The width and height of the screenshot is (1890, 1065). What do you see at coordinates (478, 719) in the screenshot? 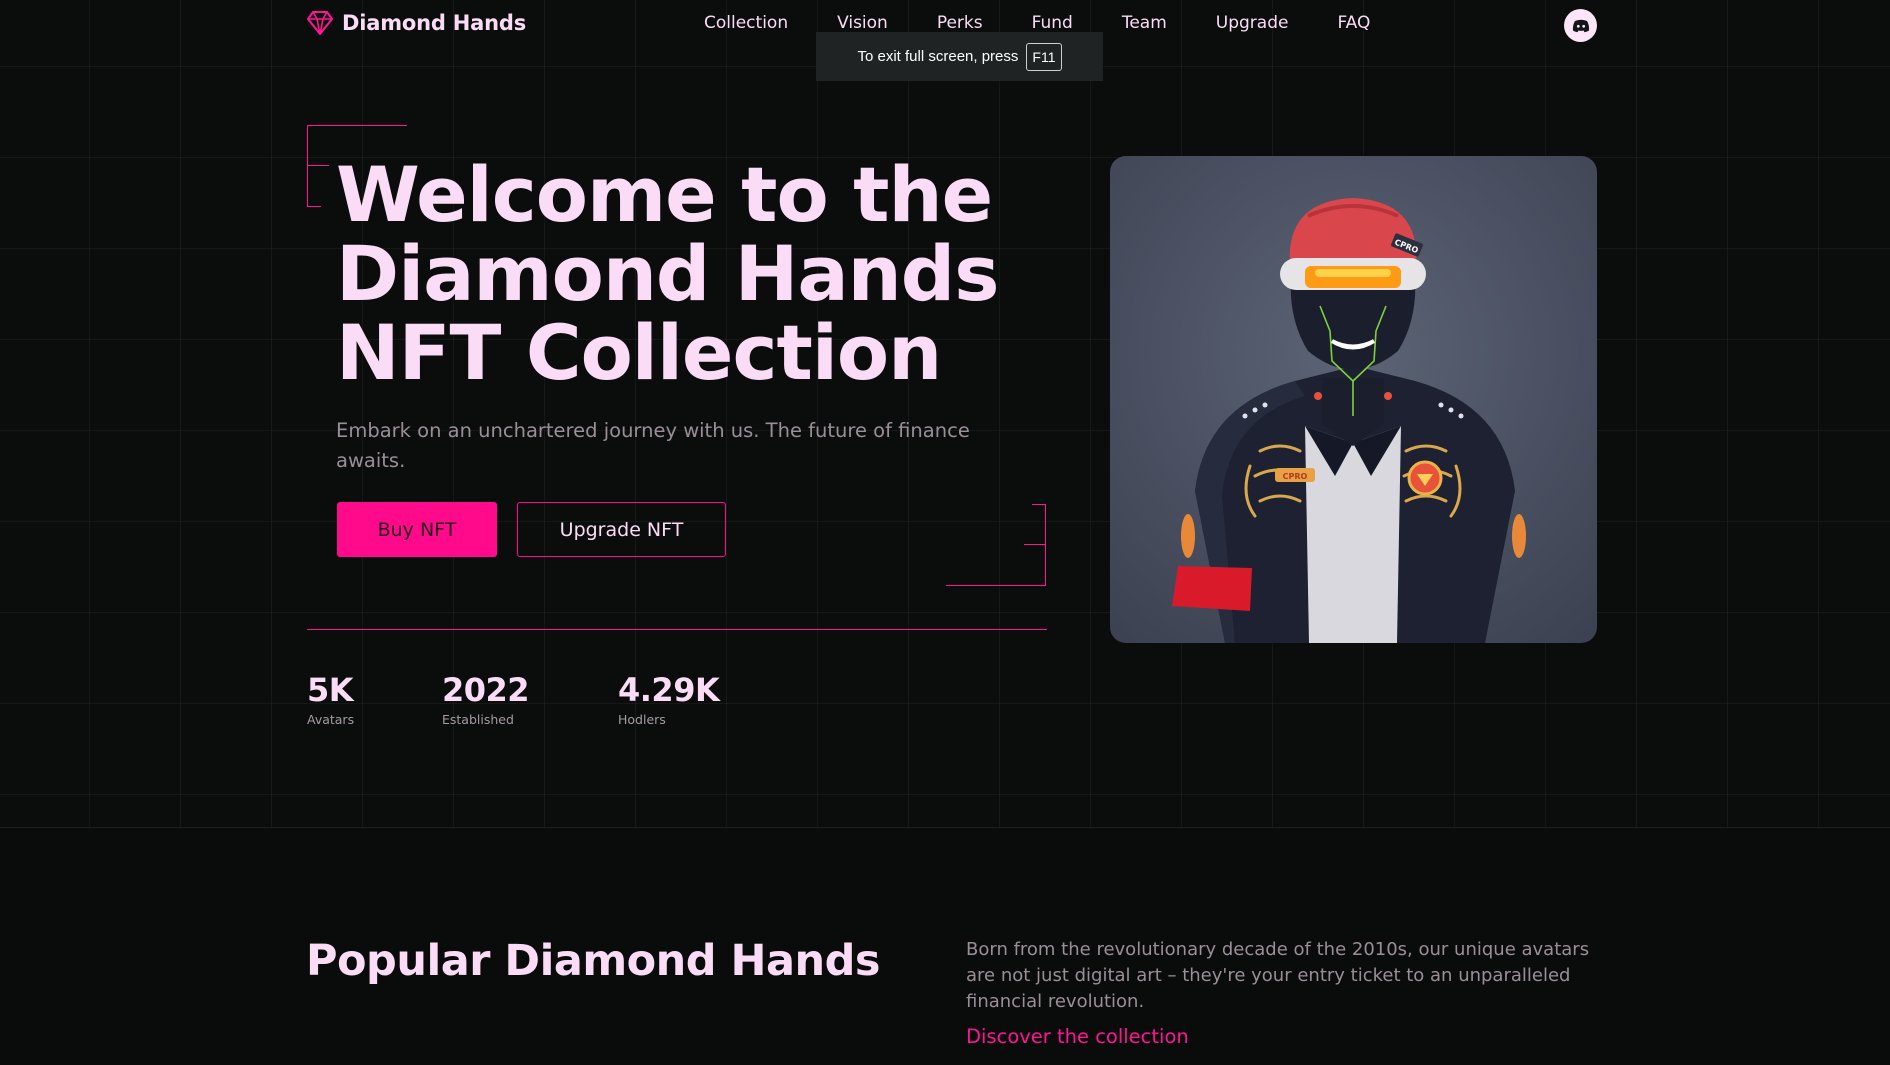
I see `stat-established-label: Established` at bounding box center [478, 719].